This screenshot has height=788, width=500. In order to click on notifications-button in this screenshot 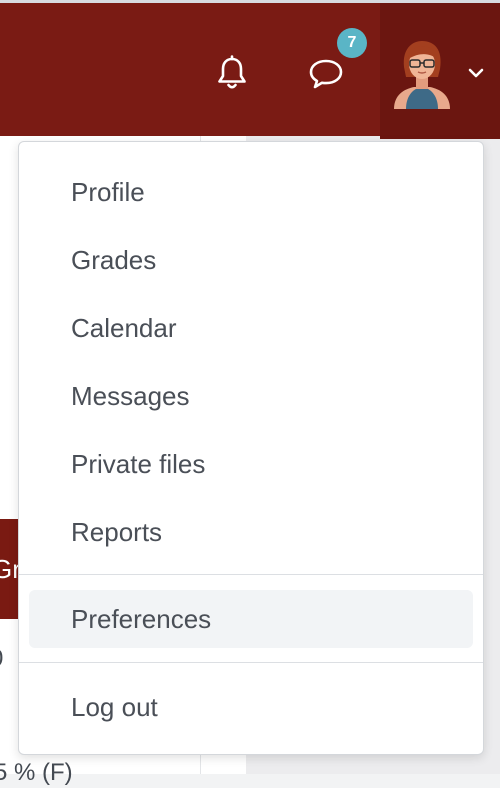, I will do `click(232, 73)`.